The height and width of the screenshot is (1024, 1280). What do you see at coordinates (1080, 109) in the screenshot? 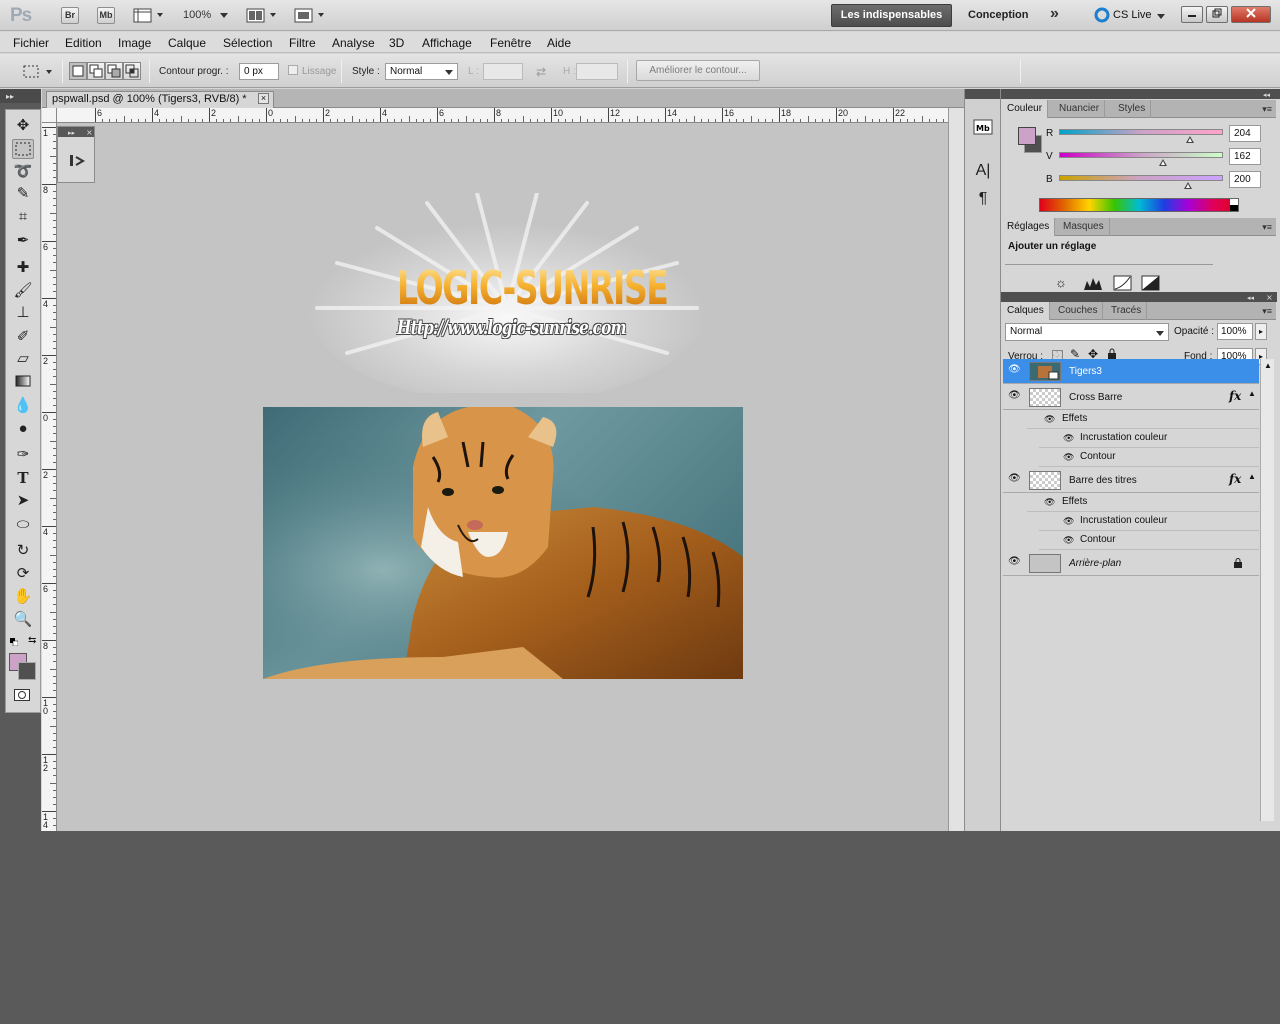
I see `tab-nuancier: Nuancier` at bounding box center [1080, 109].